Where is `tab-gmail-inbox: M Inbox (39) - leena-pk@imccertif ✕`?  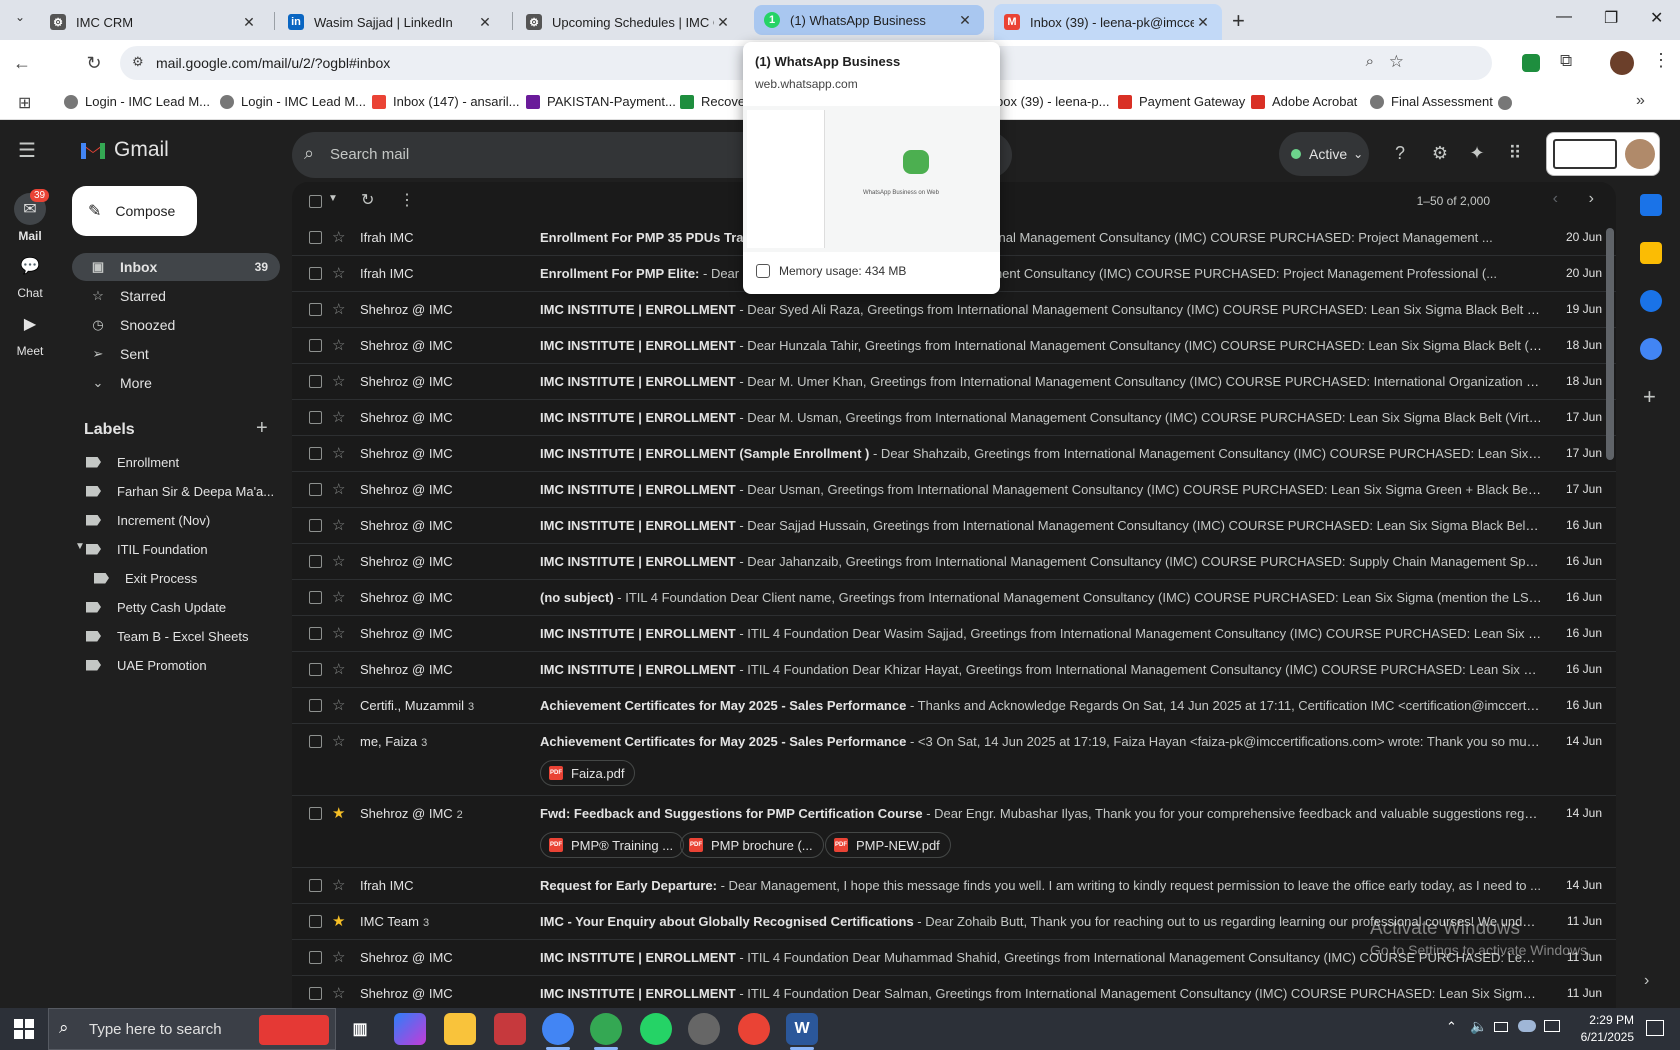 tab-gmail-inbox: M Inbox (39) - leena-pk@imccertif ✕ is located at coordinates (1108, 22).